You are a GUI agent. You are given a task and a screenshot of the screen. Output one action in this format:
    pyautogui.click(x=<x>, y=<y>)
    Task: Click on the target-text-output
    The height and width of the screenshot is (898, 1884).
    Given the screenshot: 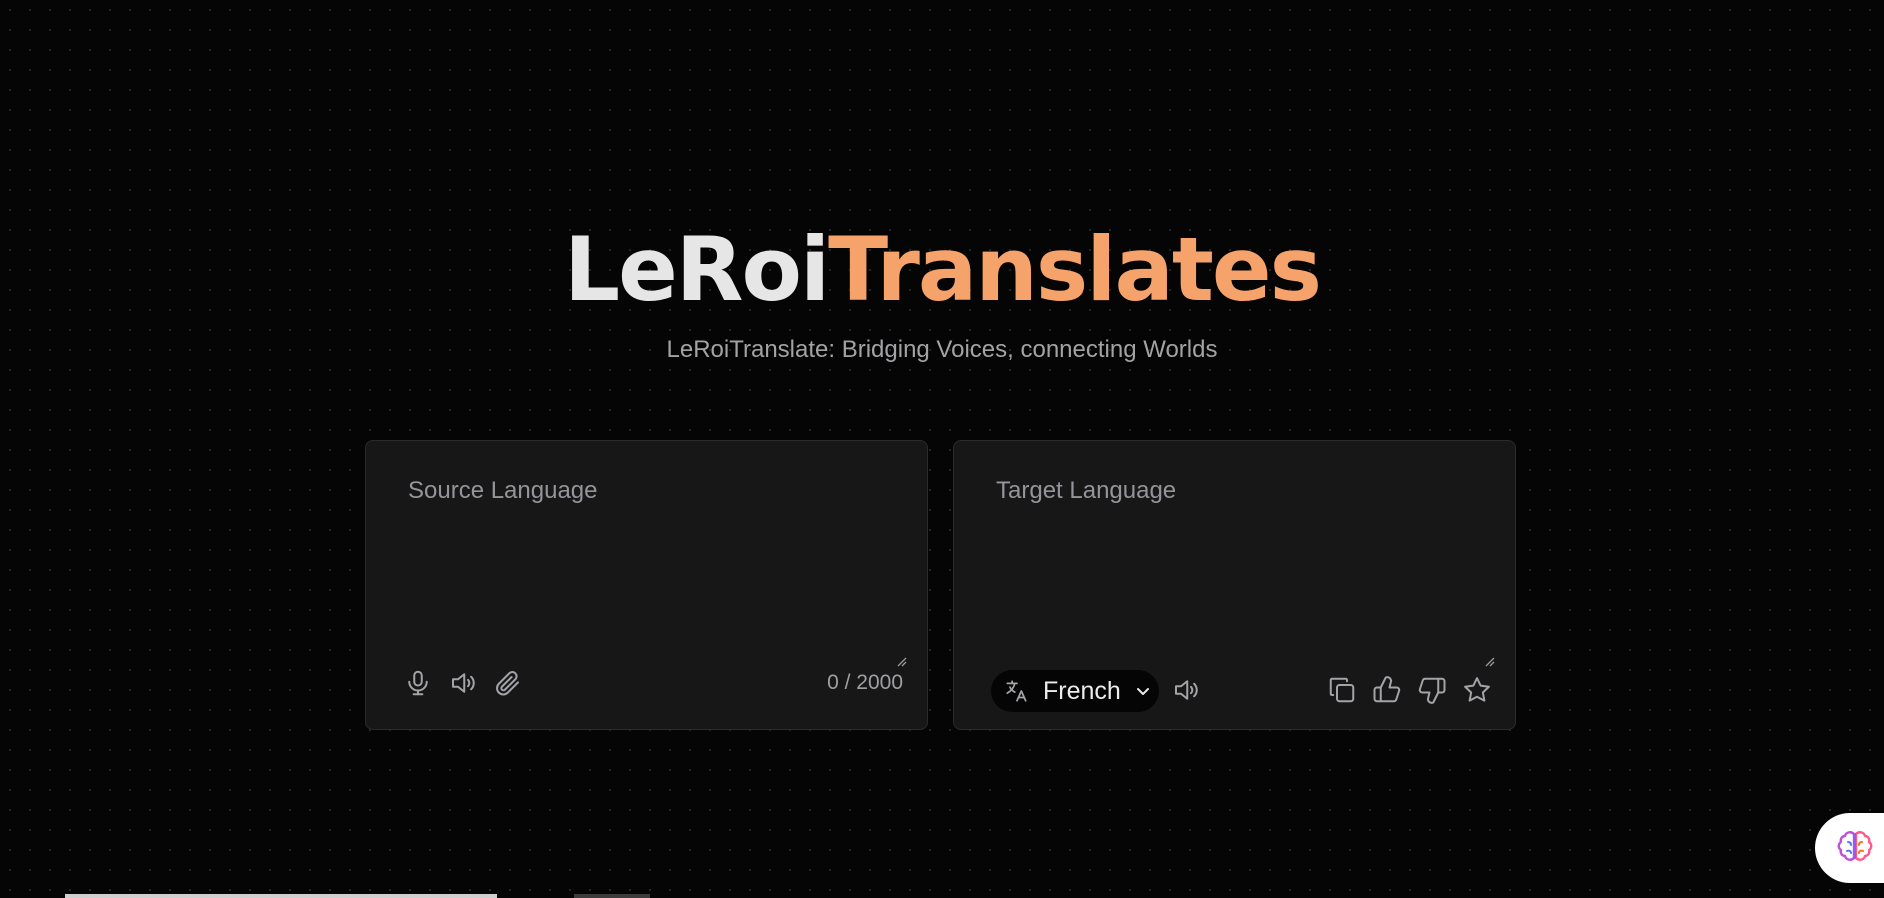 What is the action you would take?
    pyautogui.click(x=1234, y=551)
    